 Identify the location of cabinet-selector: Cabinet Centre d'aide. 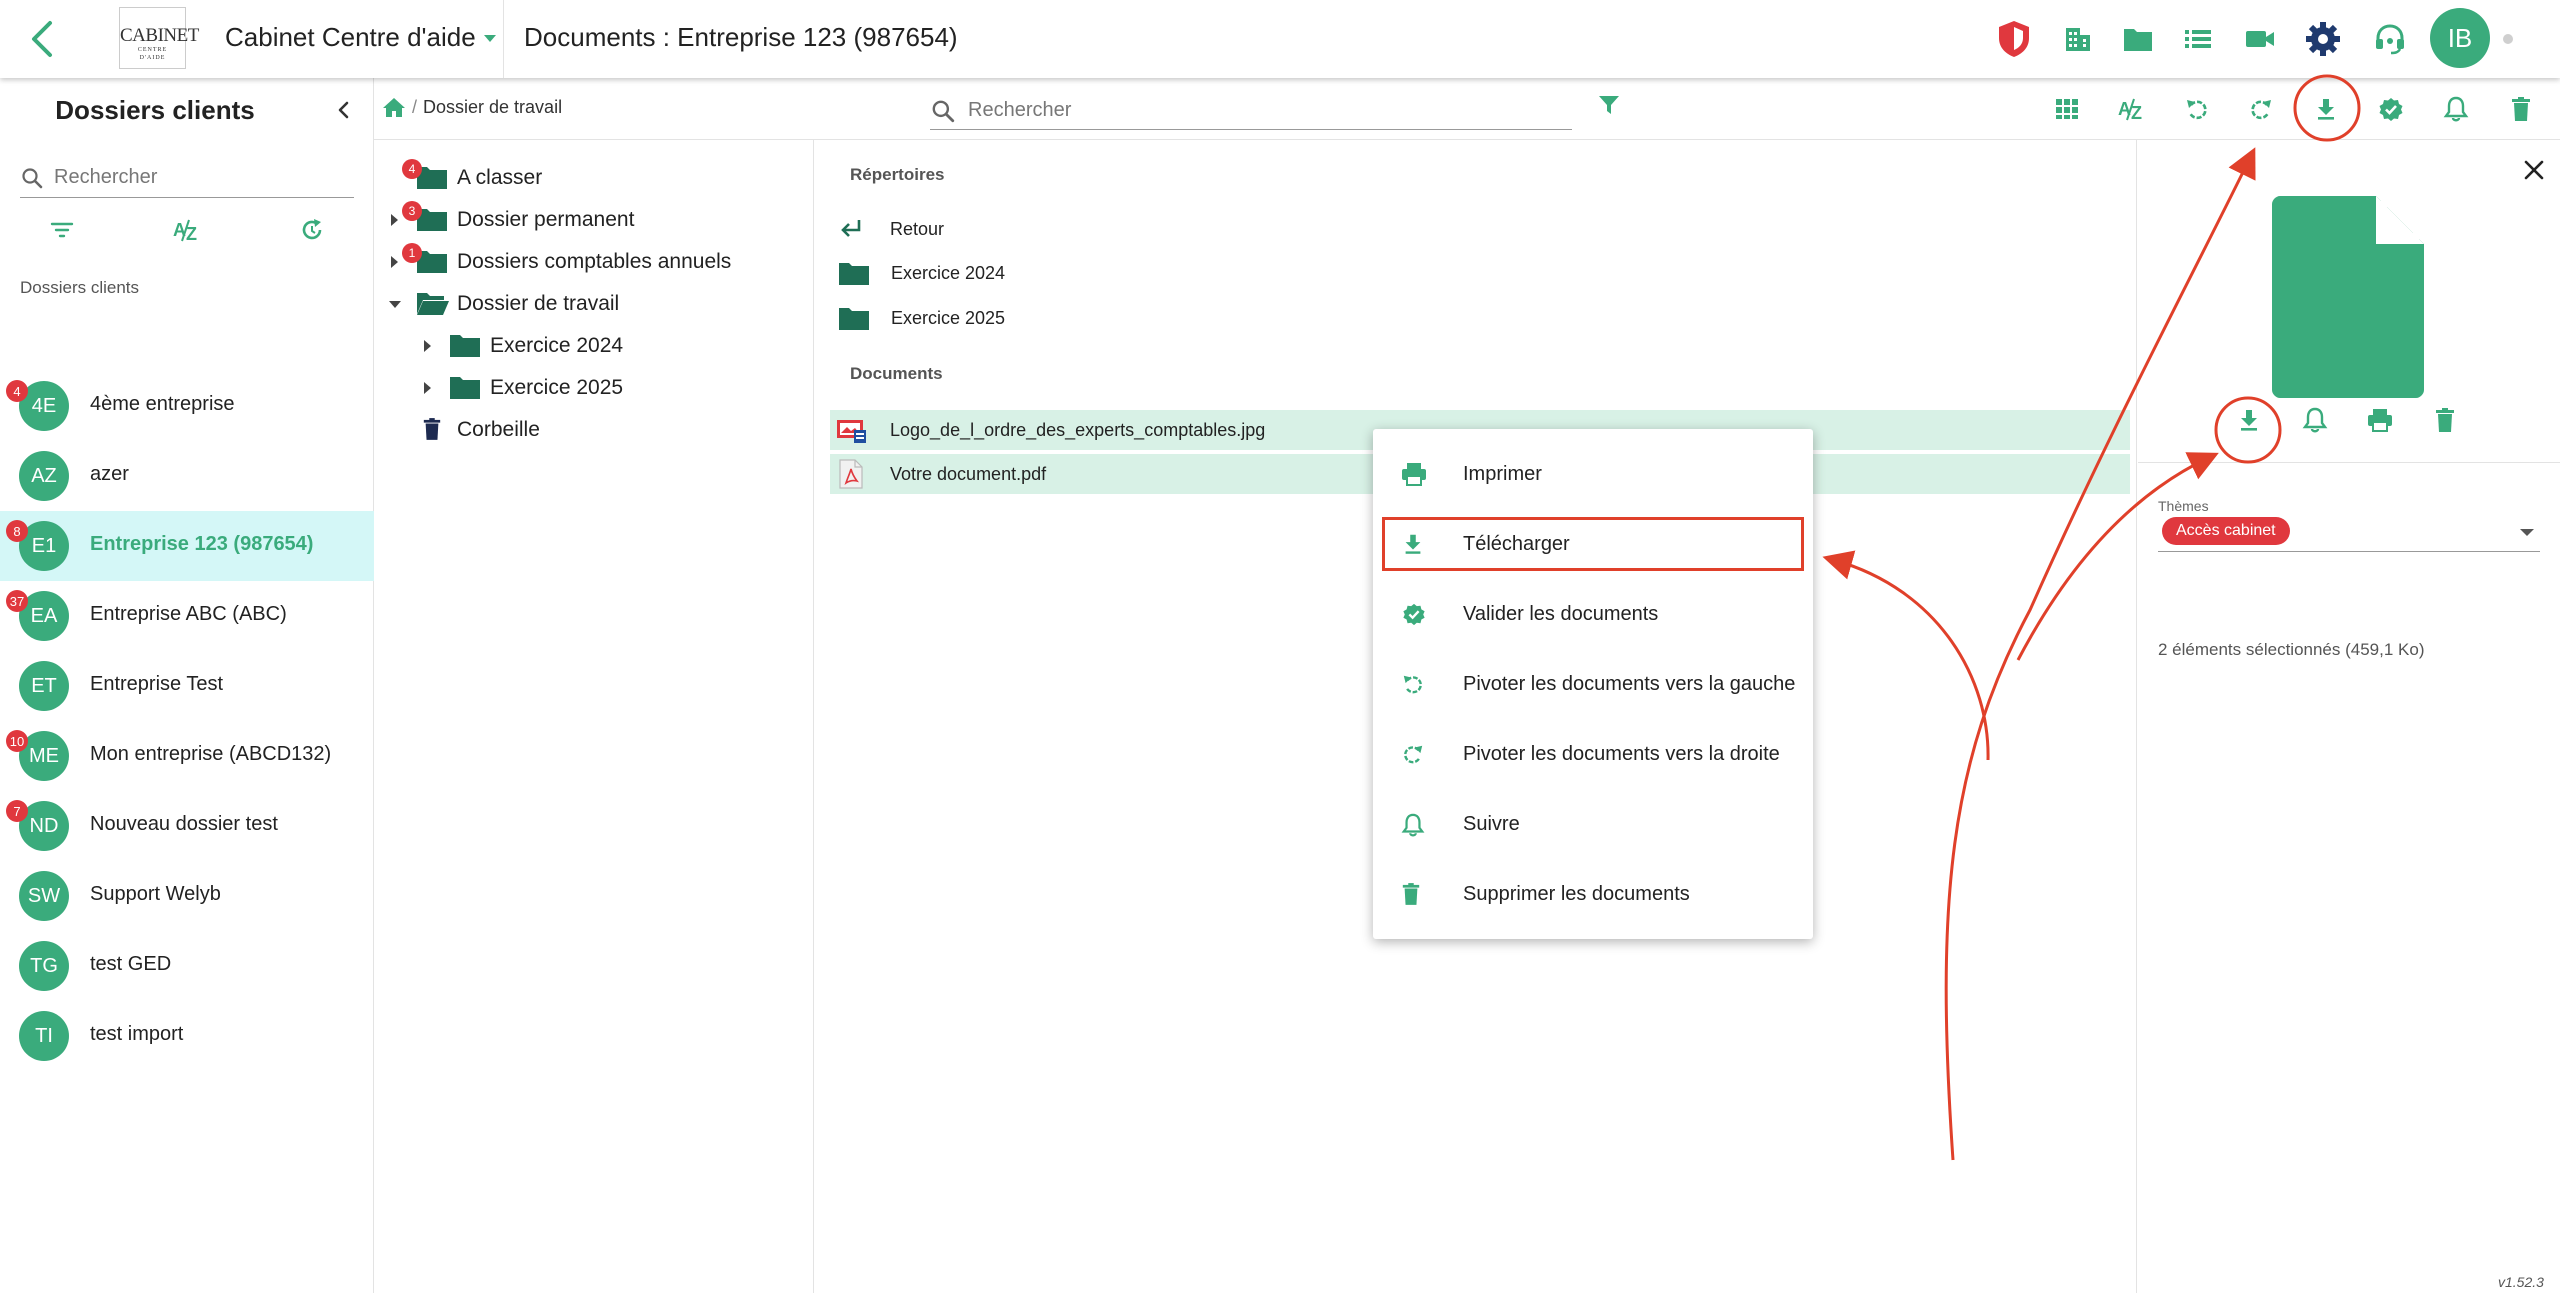
(360, 37).